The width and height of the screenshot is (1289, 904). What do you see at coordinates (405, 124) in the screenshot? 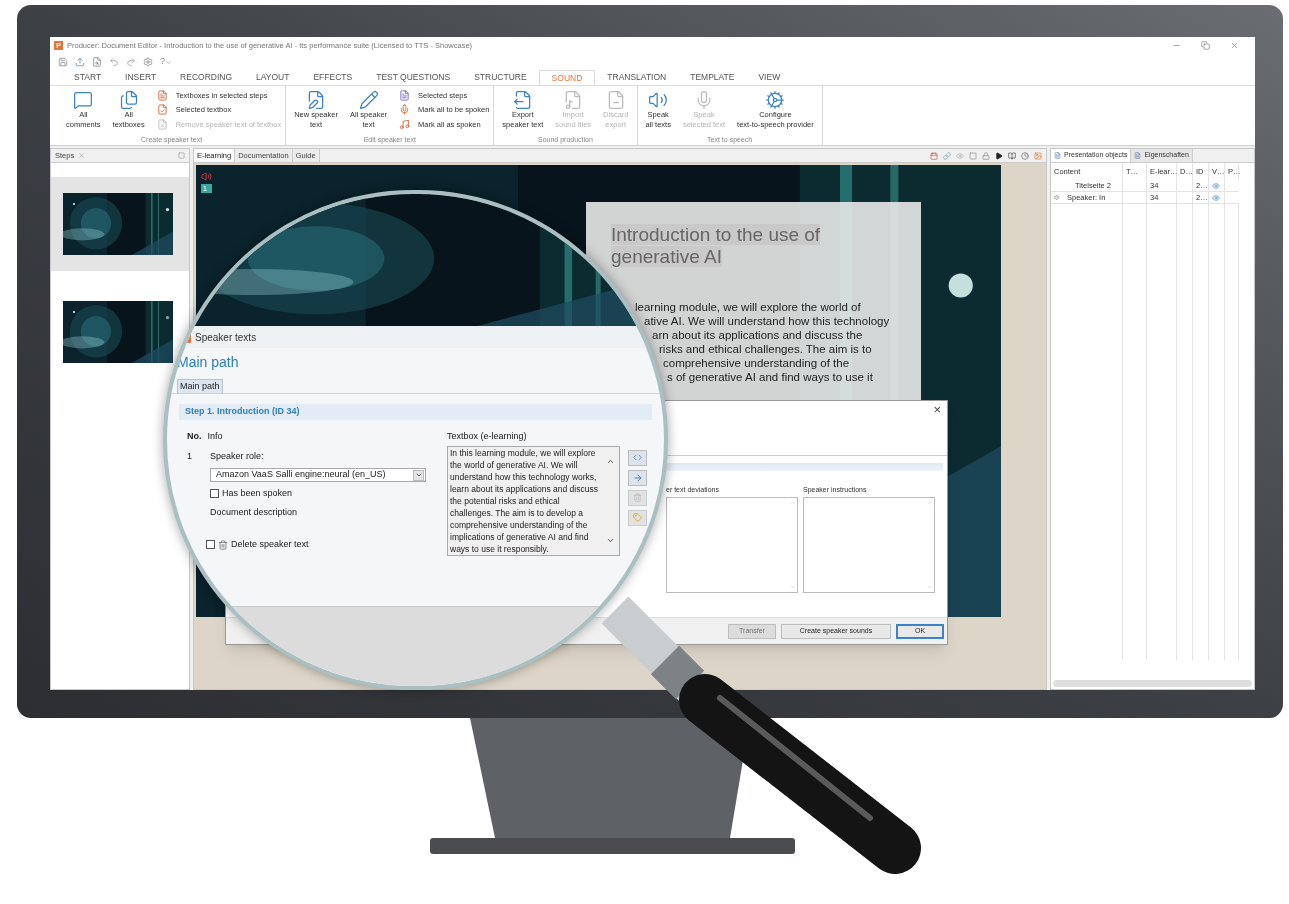
I see `music-note-icon` at bounding box center [405, 124].